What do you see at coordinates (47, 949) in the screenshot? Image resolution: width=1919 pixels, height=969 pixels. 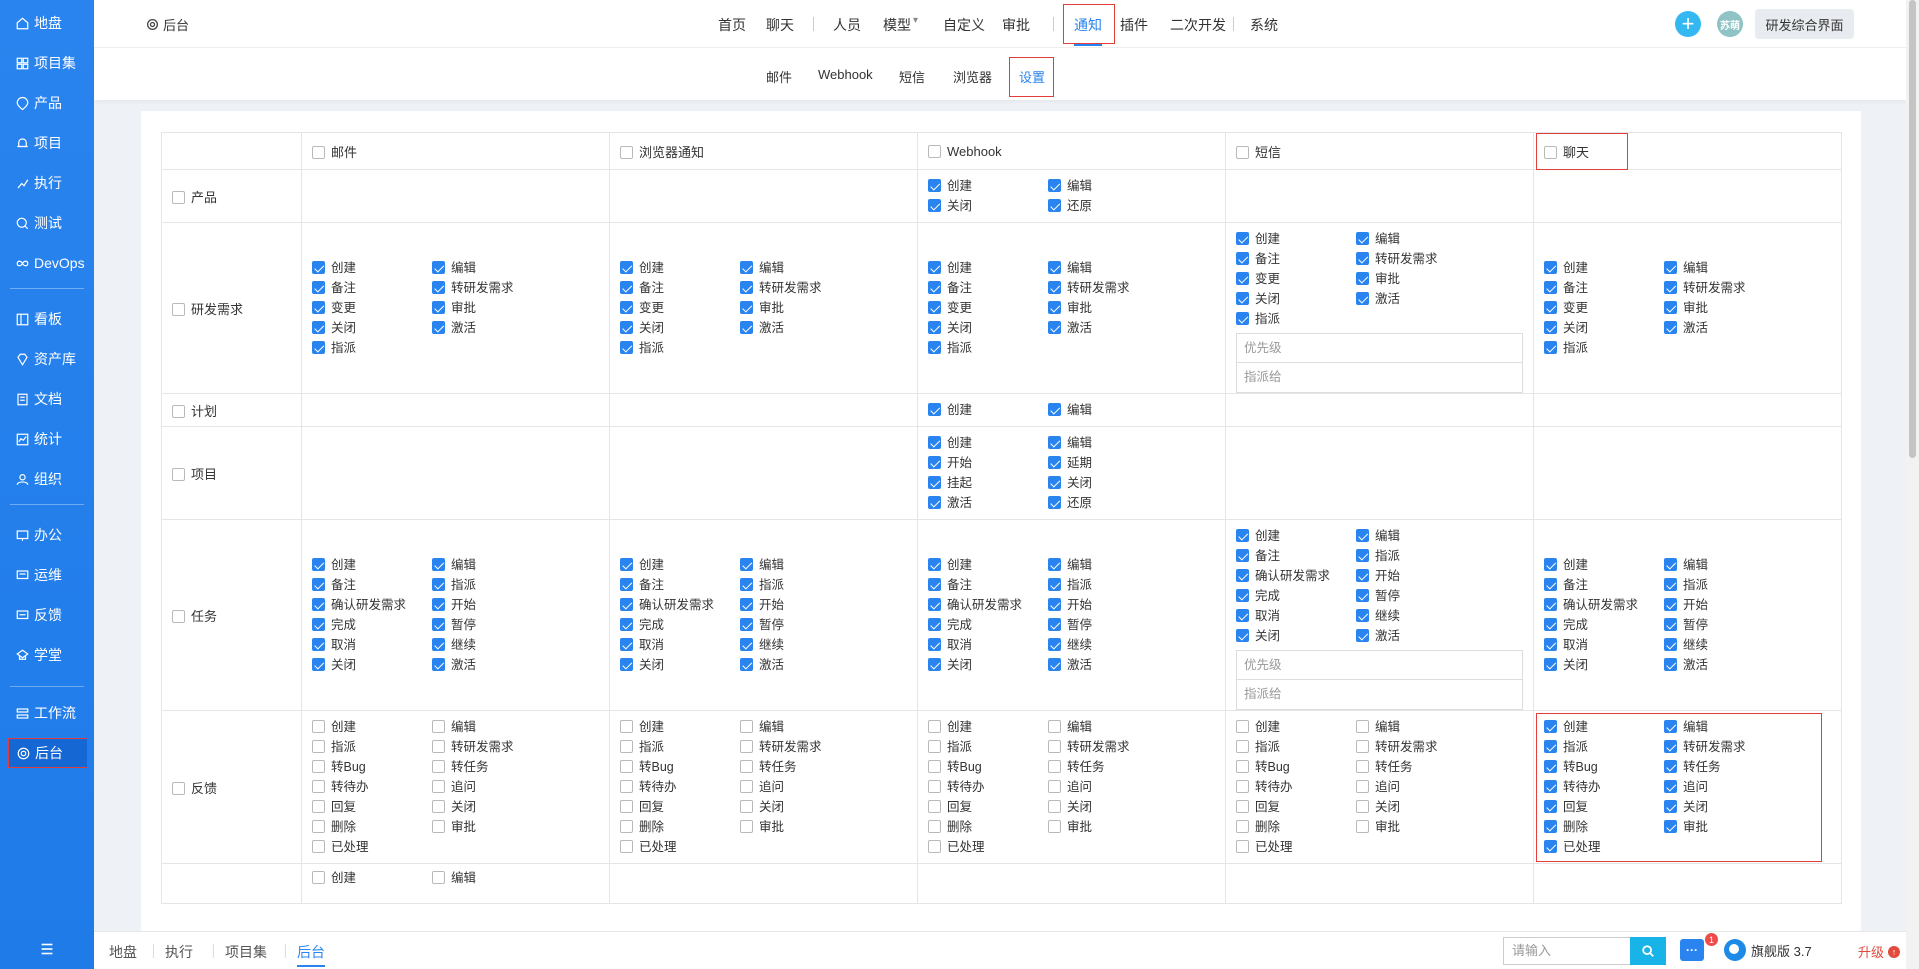 I see `collapse-menu-button` at bounding box center [47, 949].